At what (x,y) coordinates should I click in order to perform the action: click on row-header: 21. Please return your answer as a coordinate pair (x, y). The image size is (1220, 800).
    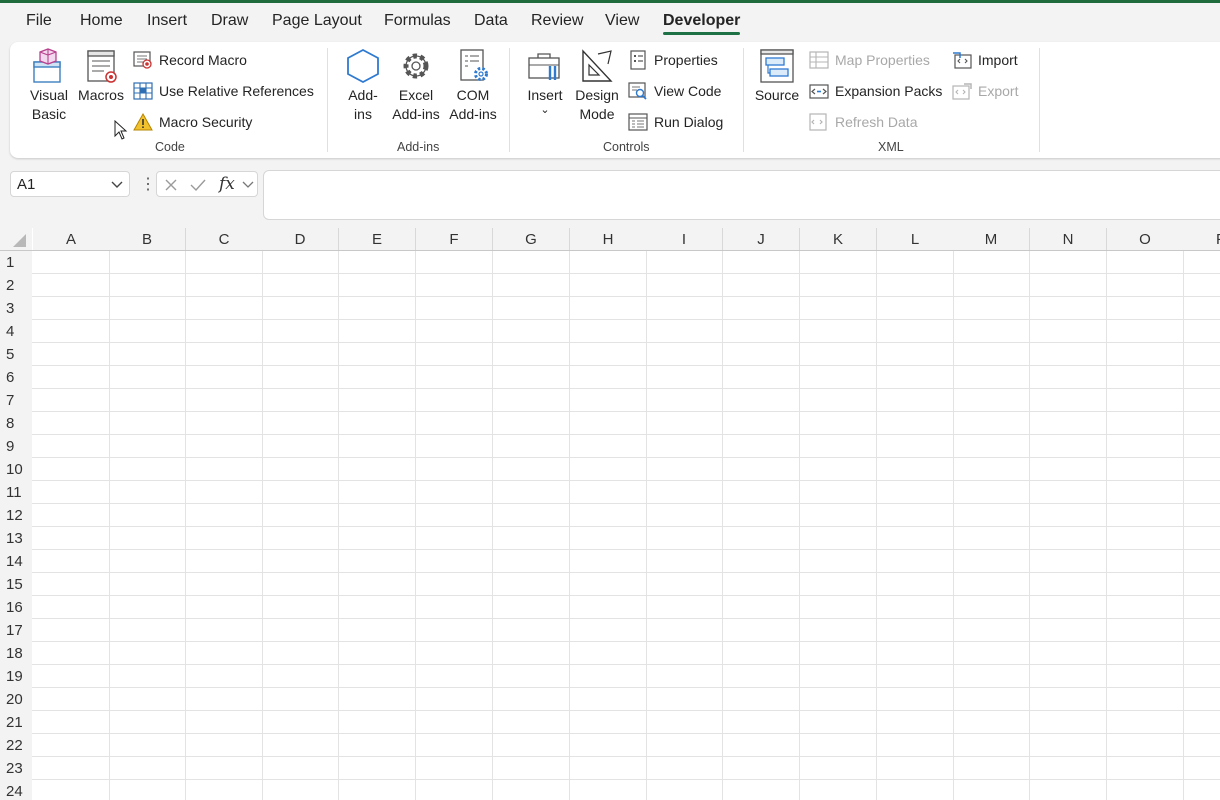
    Looking at the image, I should click on (16, 722).